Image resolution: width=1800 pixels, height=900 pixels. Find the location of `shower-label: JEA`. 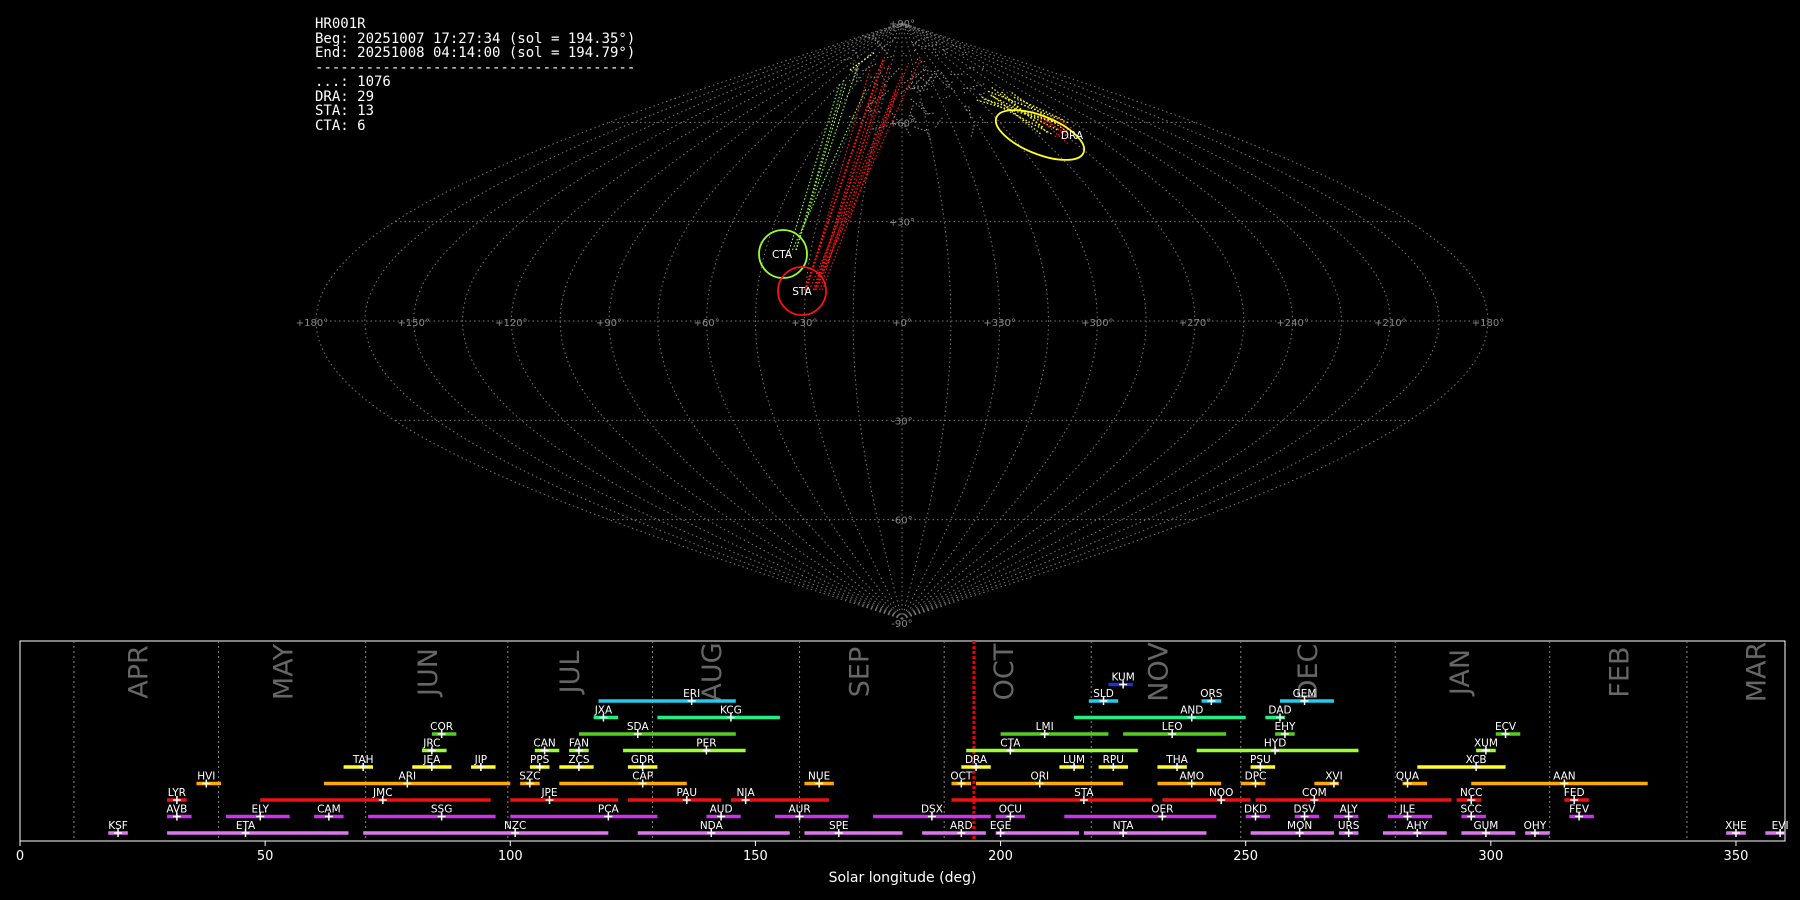

shower-label: JEA is located at coordinates (431, 760).